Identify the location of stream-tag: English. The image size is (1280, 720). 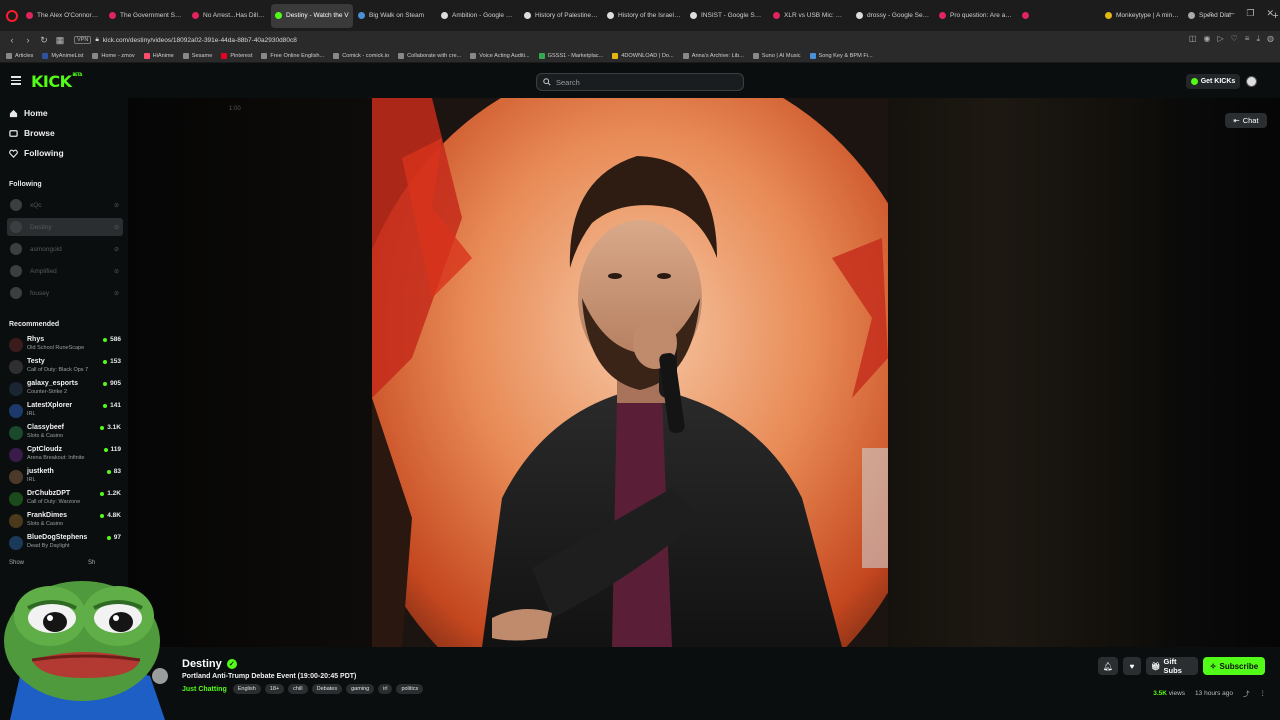
(246, 689).